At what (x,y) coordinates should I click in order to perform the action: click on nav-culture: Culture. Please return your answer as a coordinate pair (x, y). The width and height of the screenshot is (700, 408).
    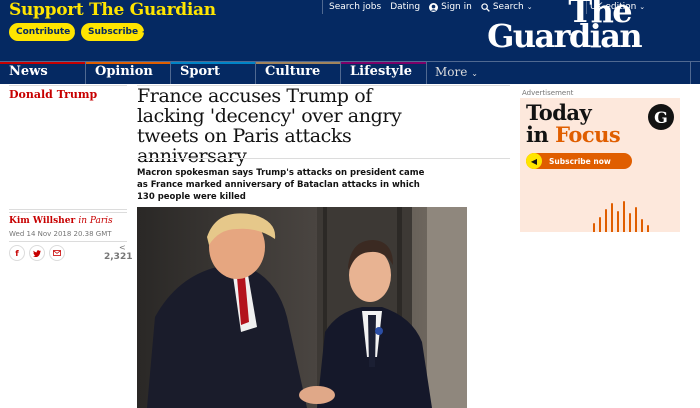
    Looking at the image, I should click on (297, 73).